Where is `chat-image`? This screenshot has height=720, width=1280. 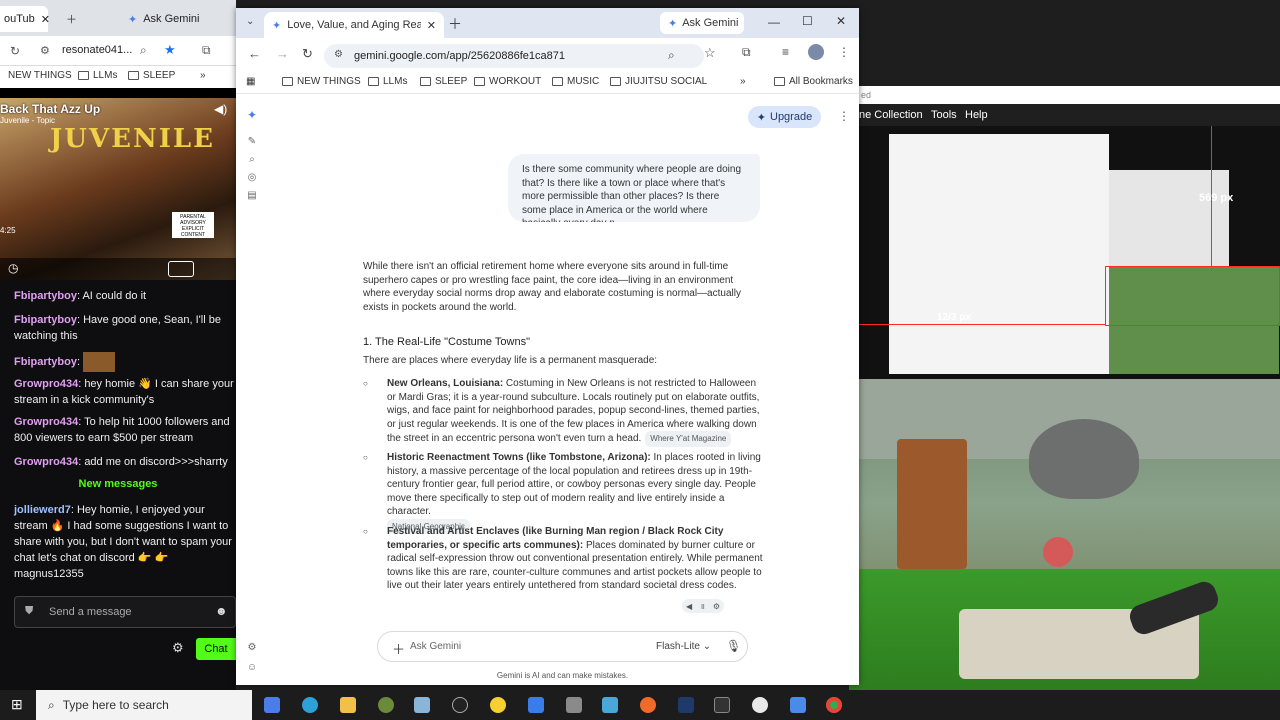
chat-image is located at coordinates (99, 362).